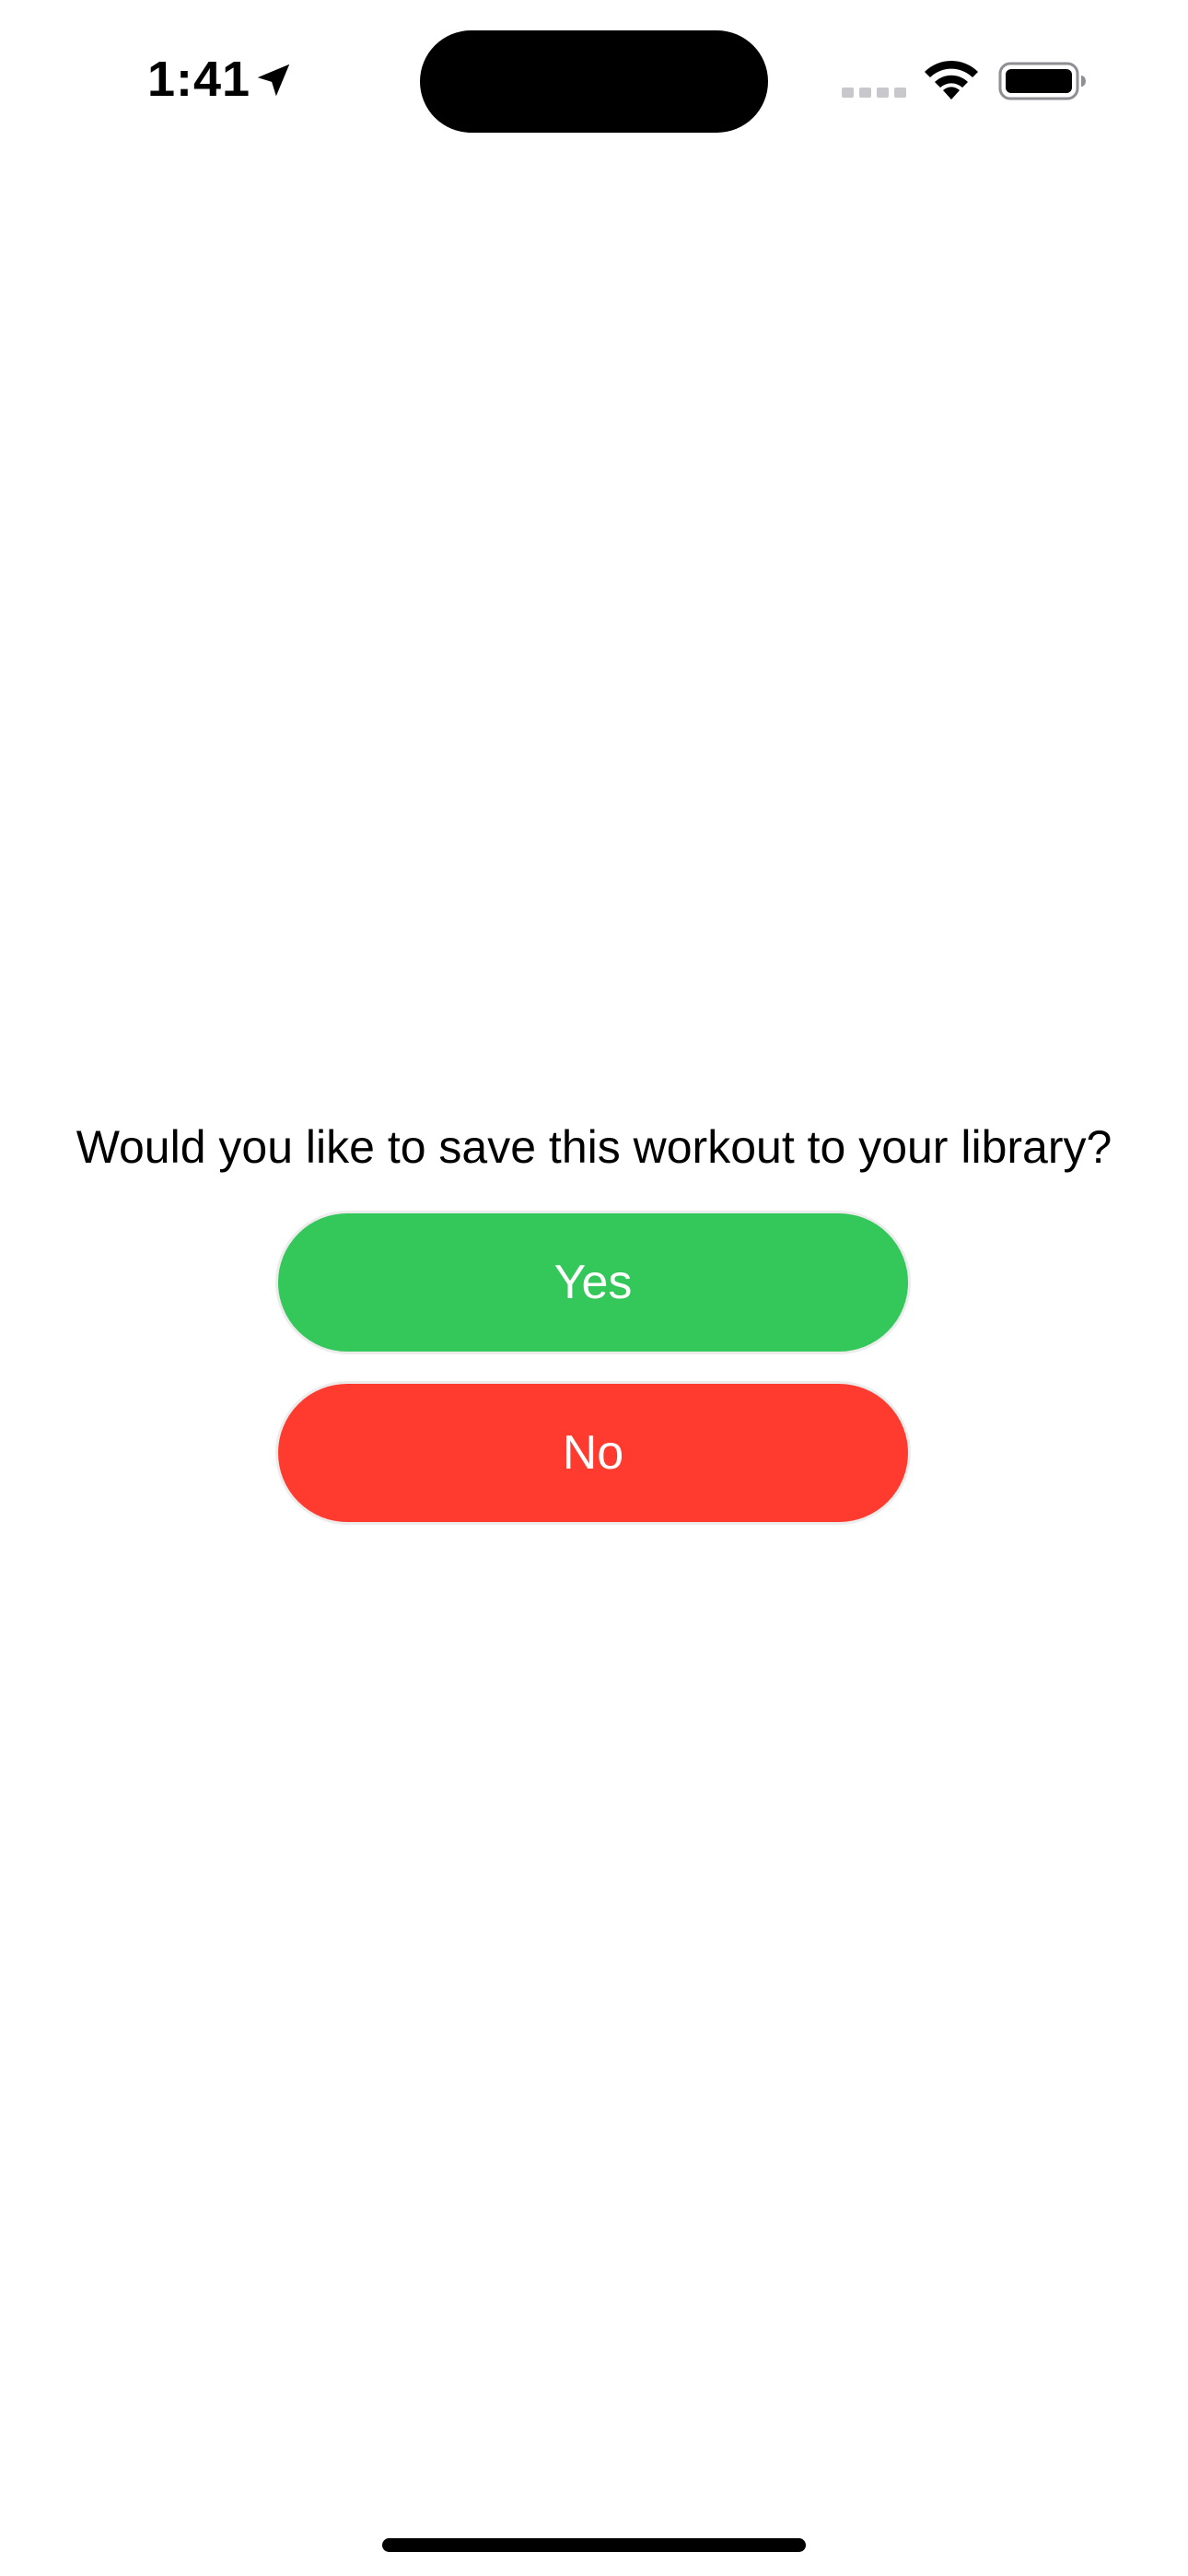 The height and width of the screenshot is (2576, 1188). Describe the element at coordinates (594, 81) in the screenshot. I see `dynamic-island` at that location.